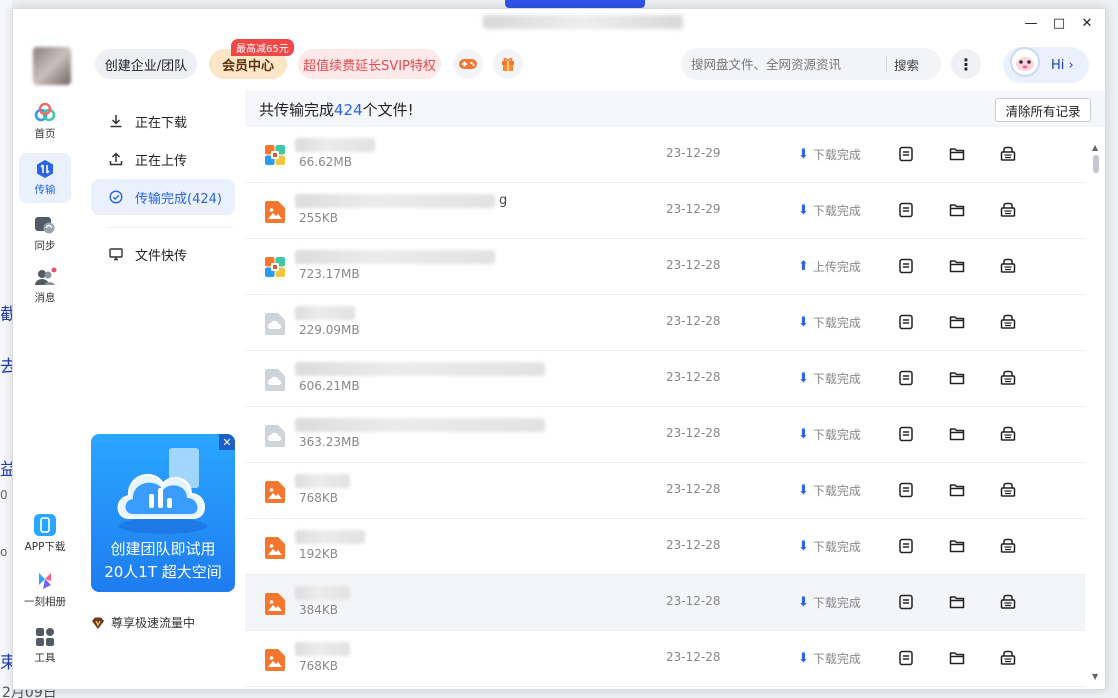  What do you see at coordinates (348, 110) in the screenshot?
I see `summary-count: 424` at bounding box center [348, 110].